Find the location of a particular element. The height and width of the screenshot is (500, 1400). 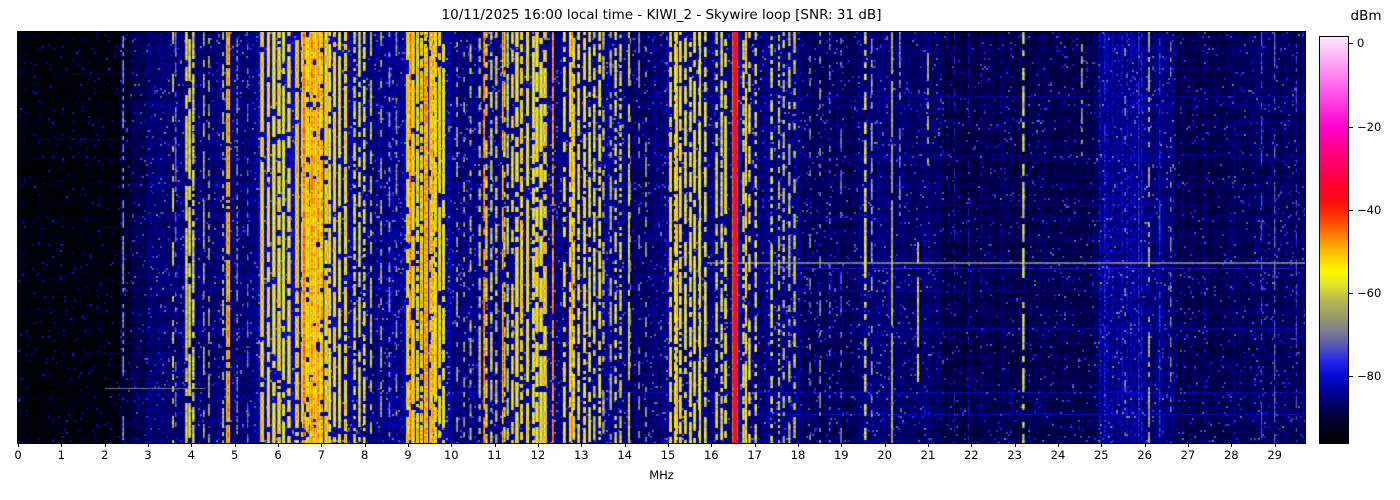

x-tick-label: 17 is located at coordinates (754, 455).